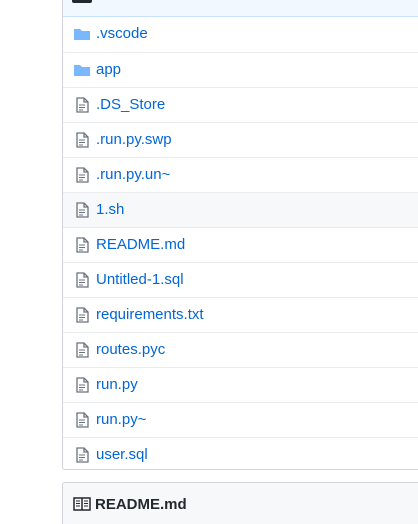  Describe the element at coordinates (240, 384) in the screenshot. I see `file-row: run.py` at that location.